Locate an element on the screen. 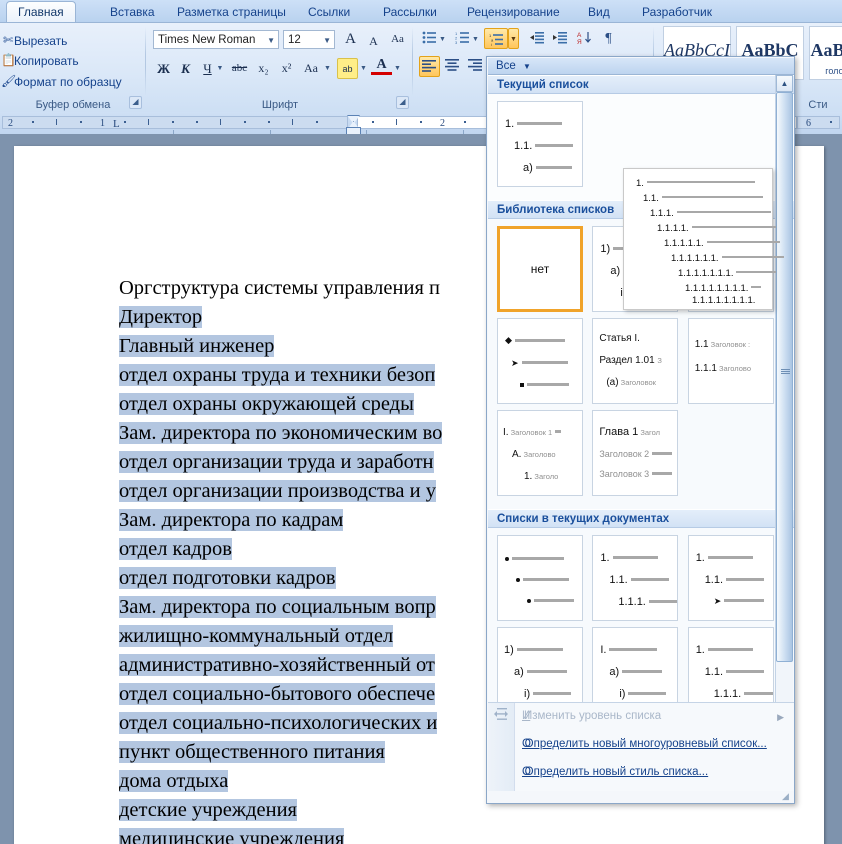  font-dialog-launcher: ◢ is located at coordinates (402, 102).